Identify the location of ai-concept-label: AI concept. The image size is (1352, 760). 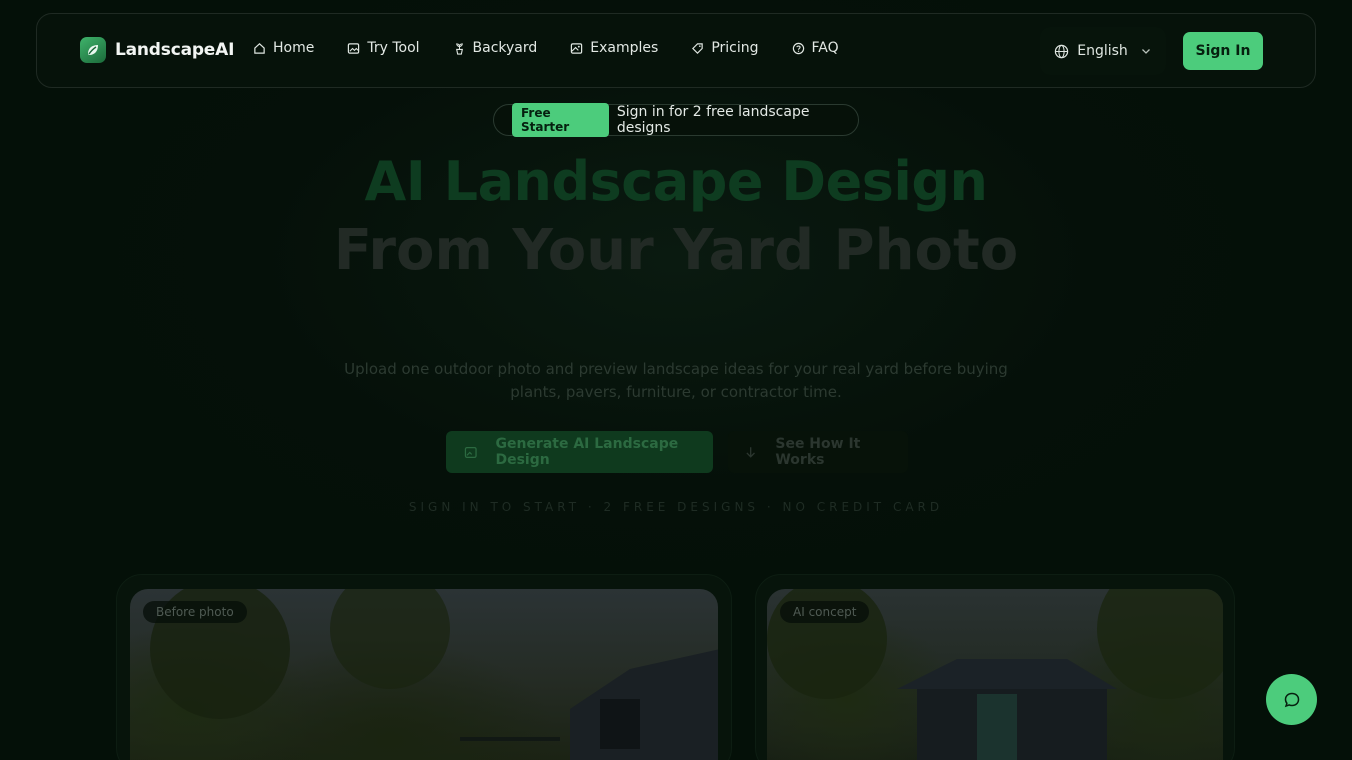
(825, 612).